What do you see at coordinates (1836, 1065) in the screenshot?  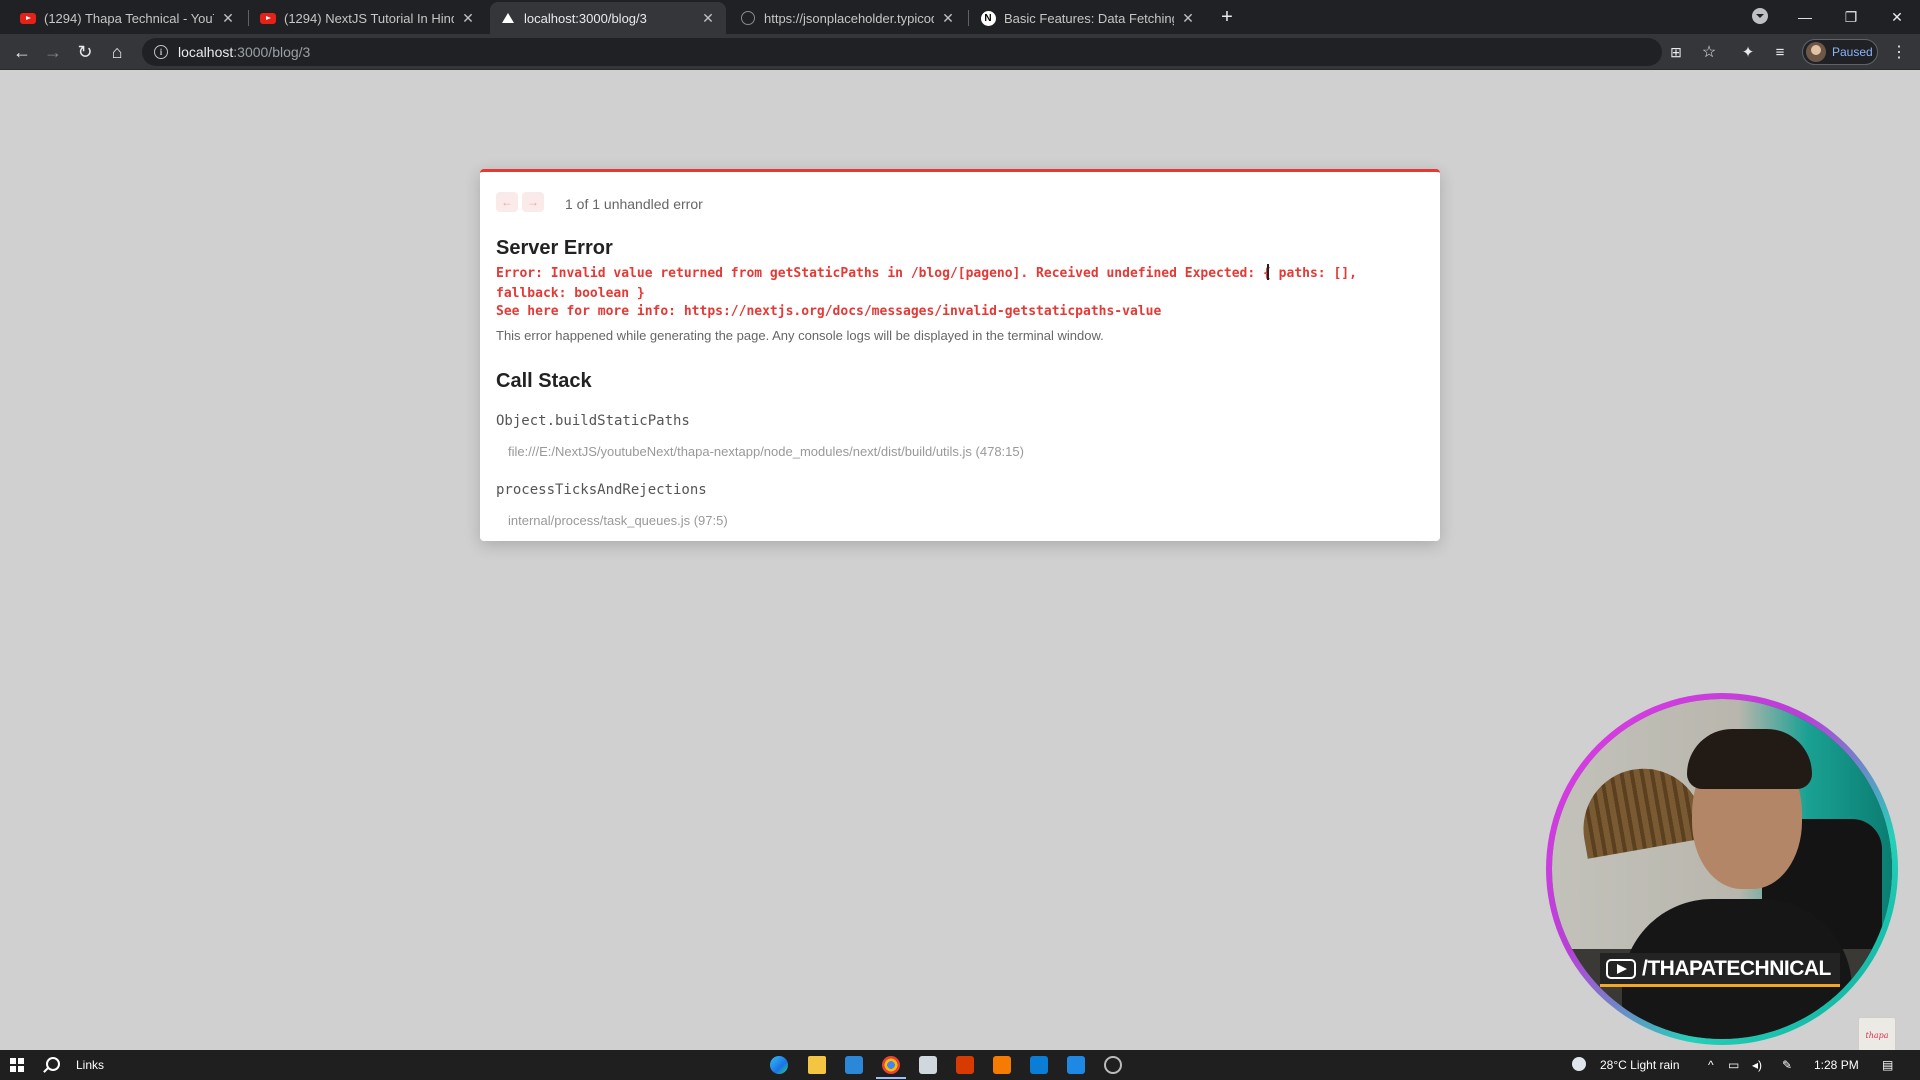 I see `clock: 1:28 PM` at bounding box center [1836, 1065].